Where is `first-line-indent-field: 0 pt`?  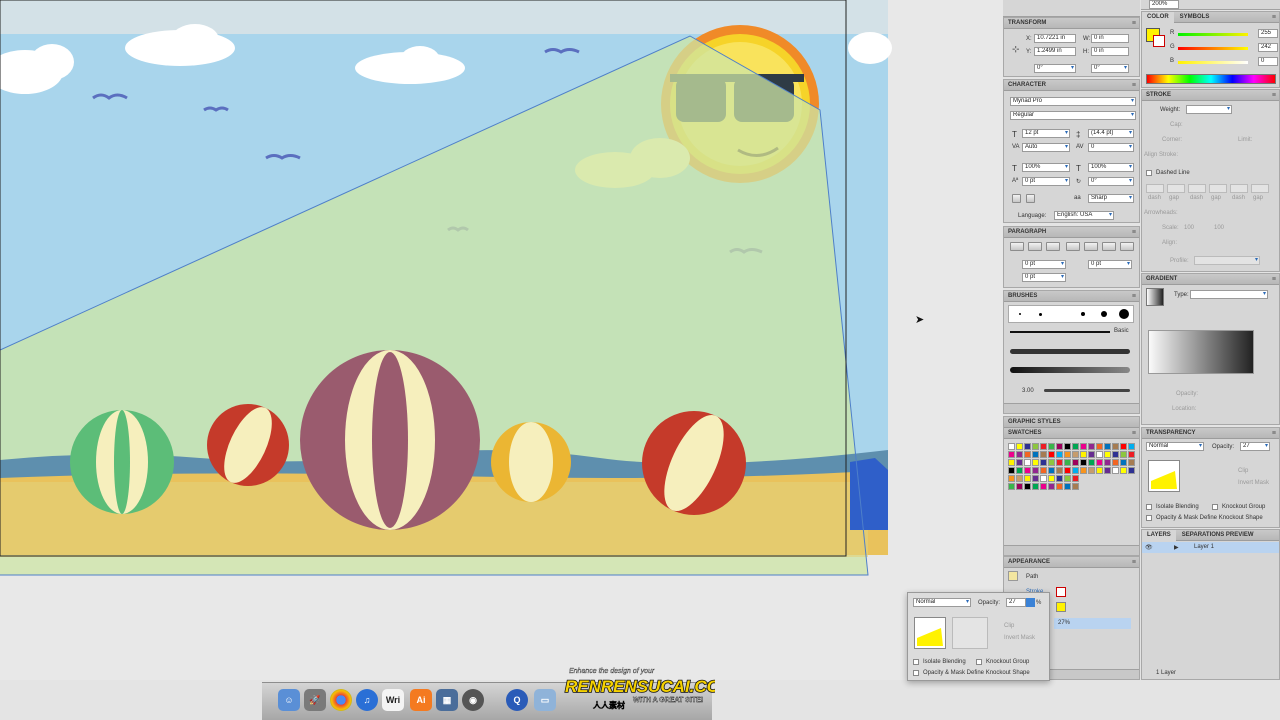
first-line-indent-field: 0 pt is located at coordinates (1044, 277).